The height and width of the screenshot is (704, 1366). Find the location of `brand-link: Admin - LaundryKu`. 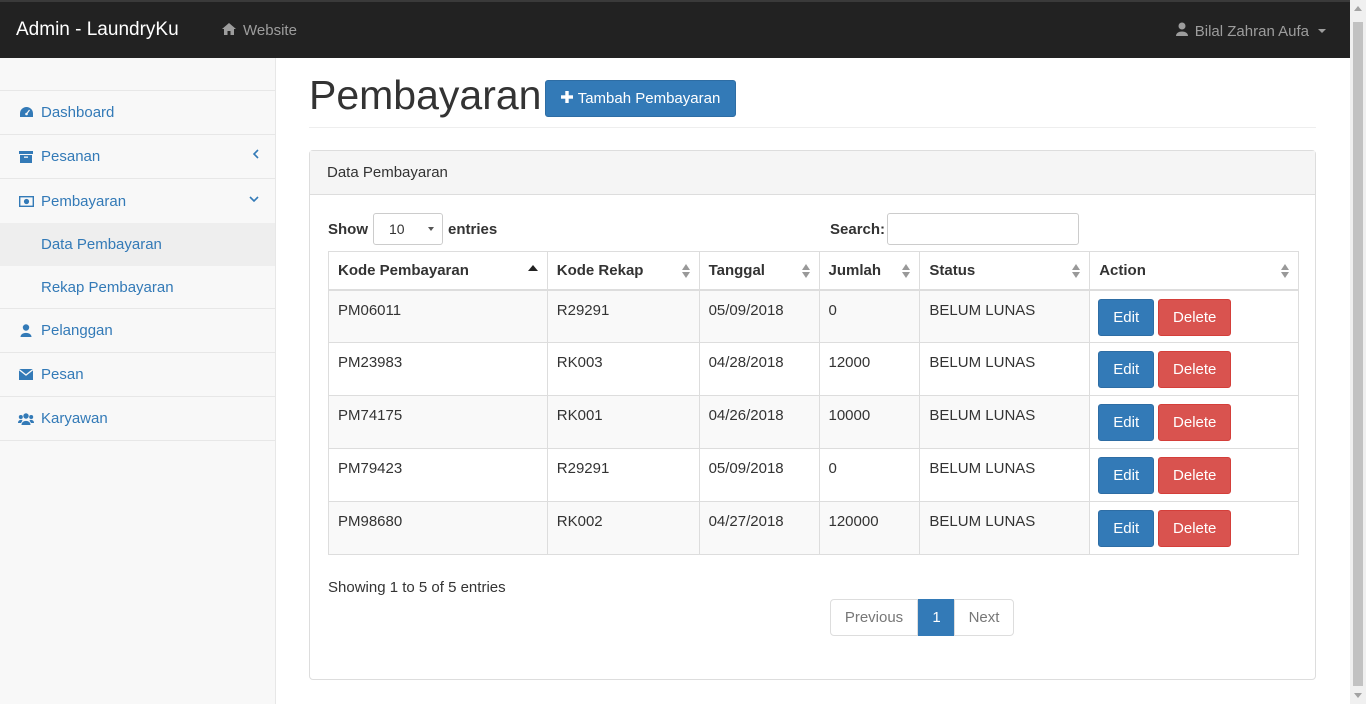

brand-link: Admin - LaundryKu is located at coordinates (97, 30).